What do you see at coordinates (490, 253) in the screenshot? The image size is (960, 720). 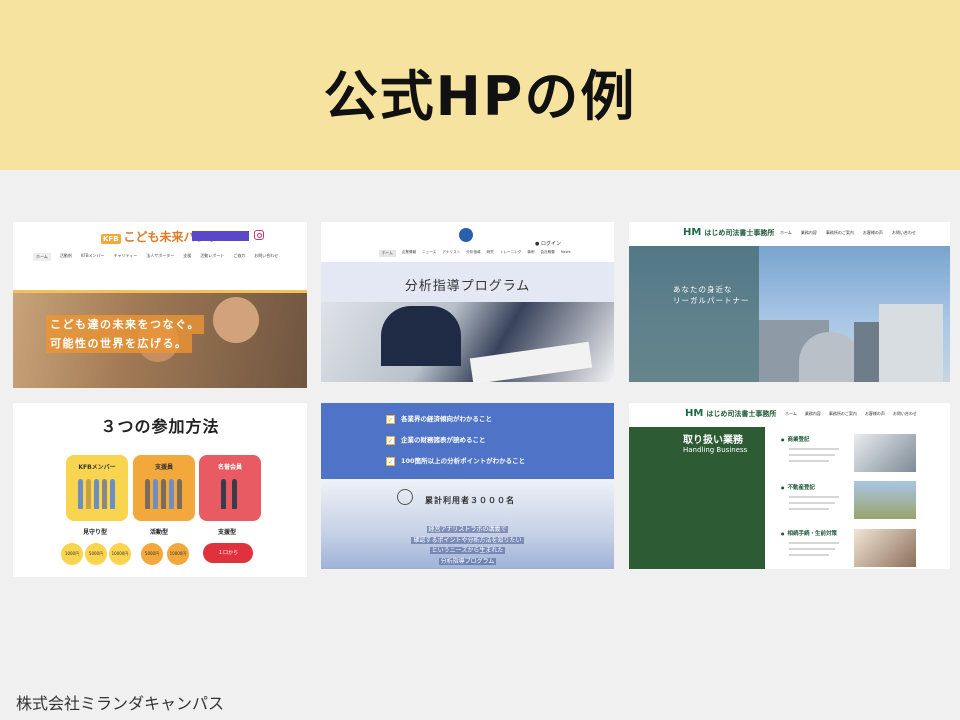 I see `nav-item: 研究` at bounding box center [490, 253].